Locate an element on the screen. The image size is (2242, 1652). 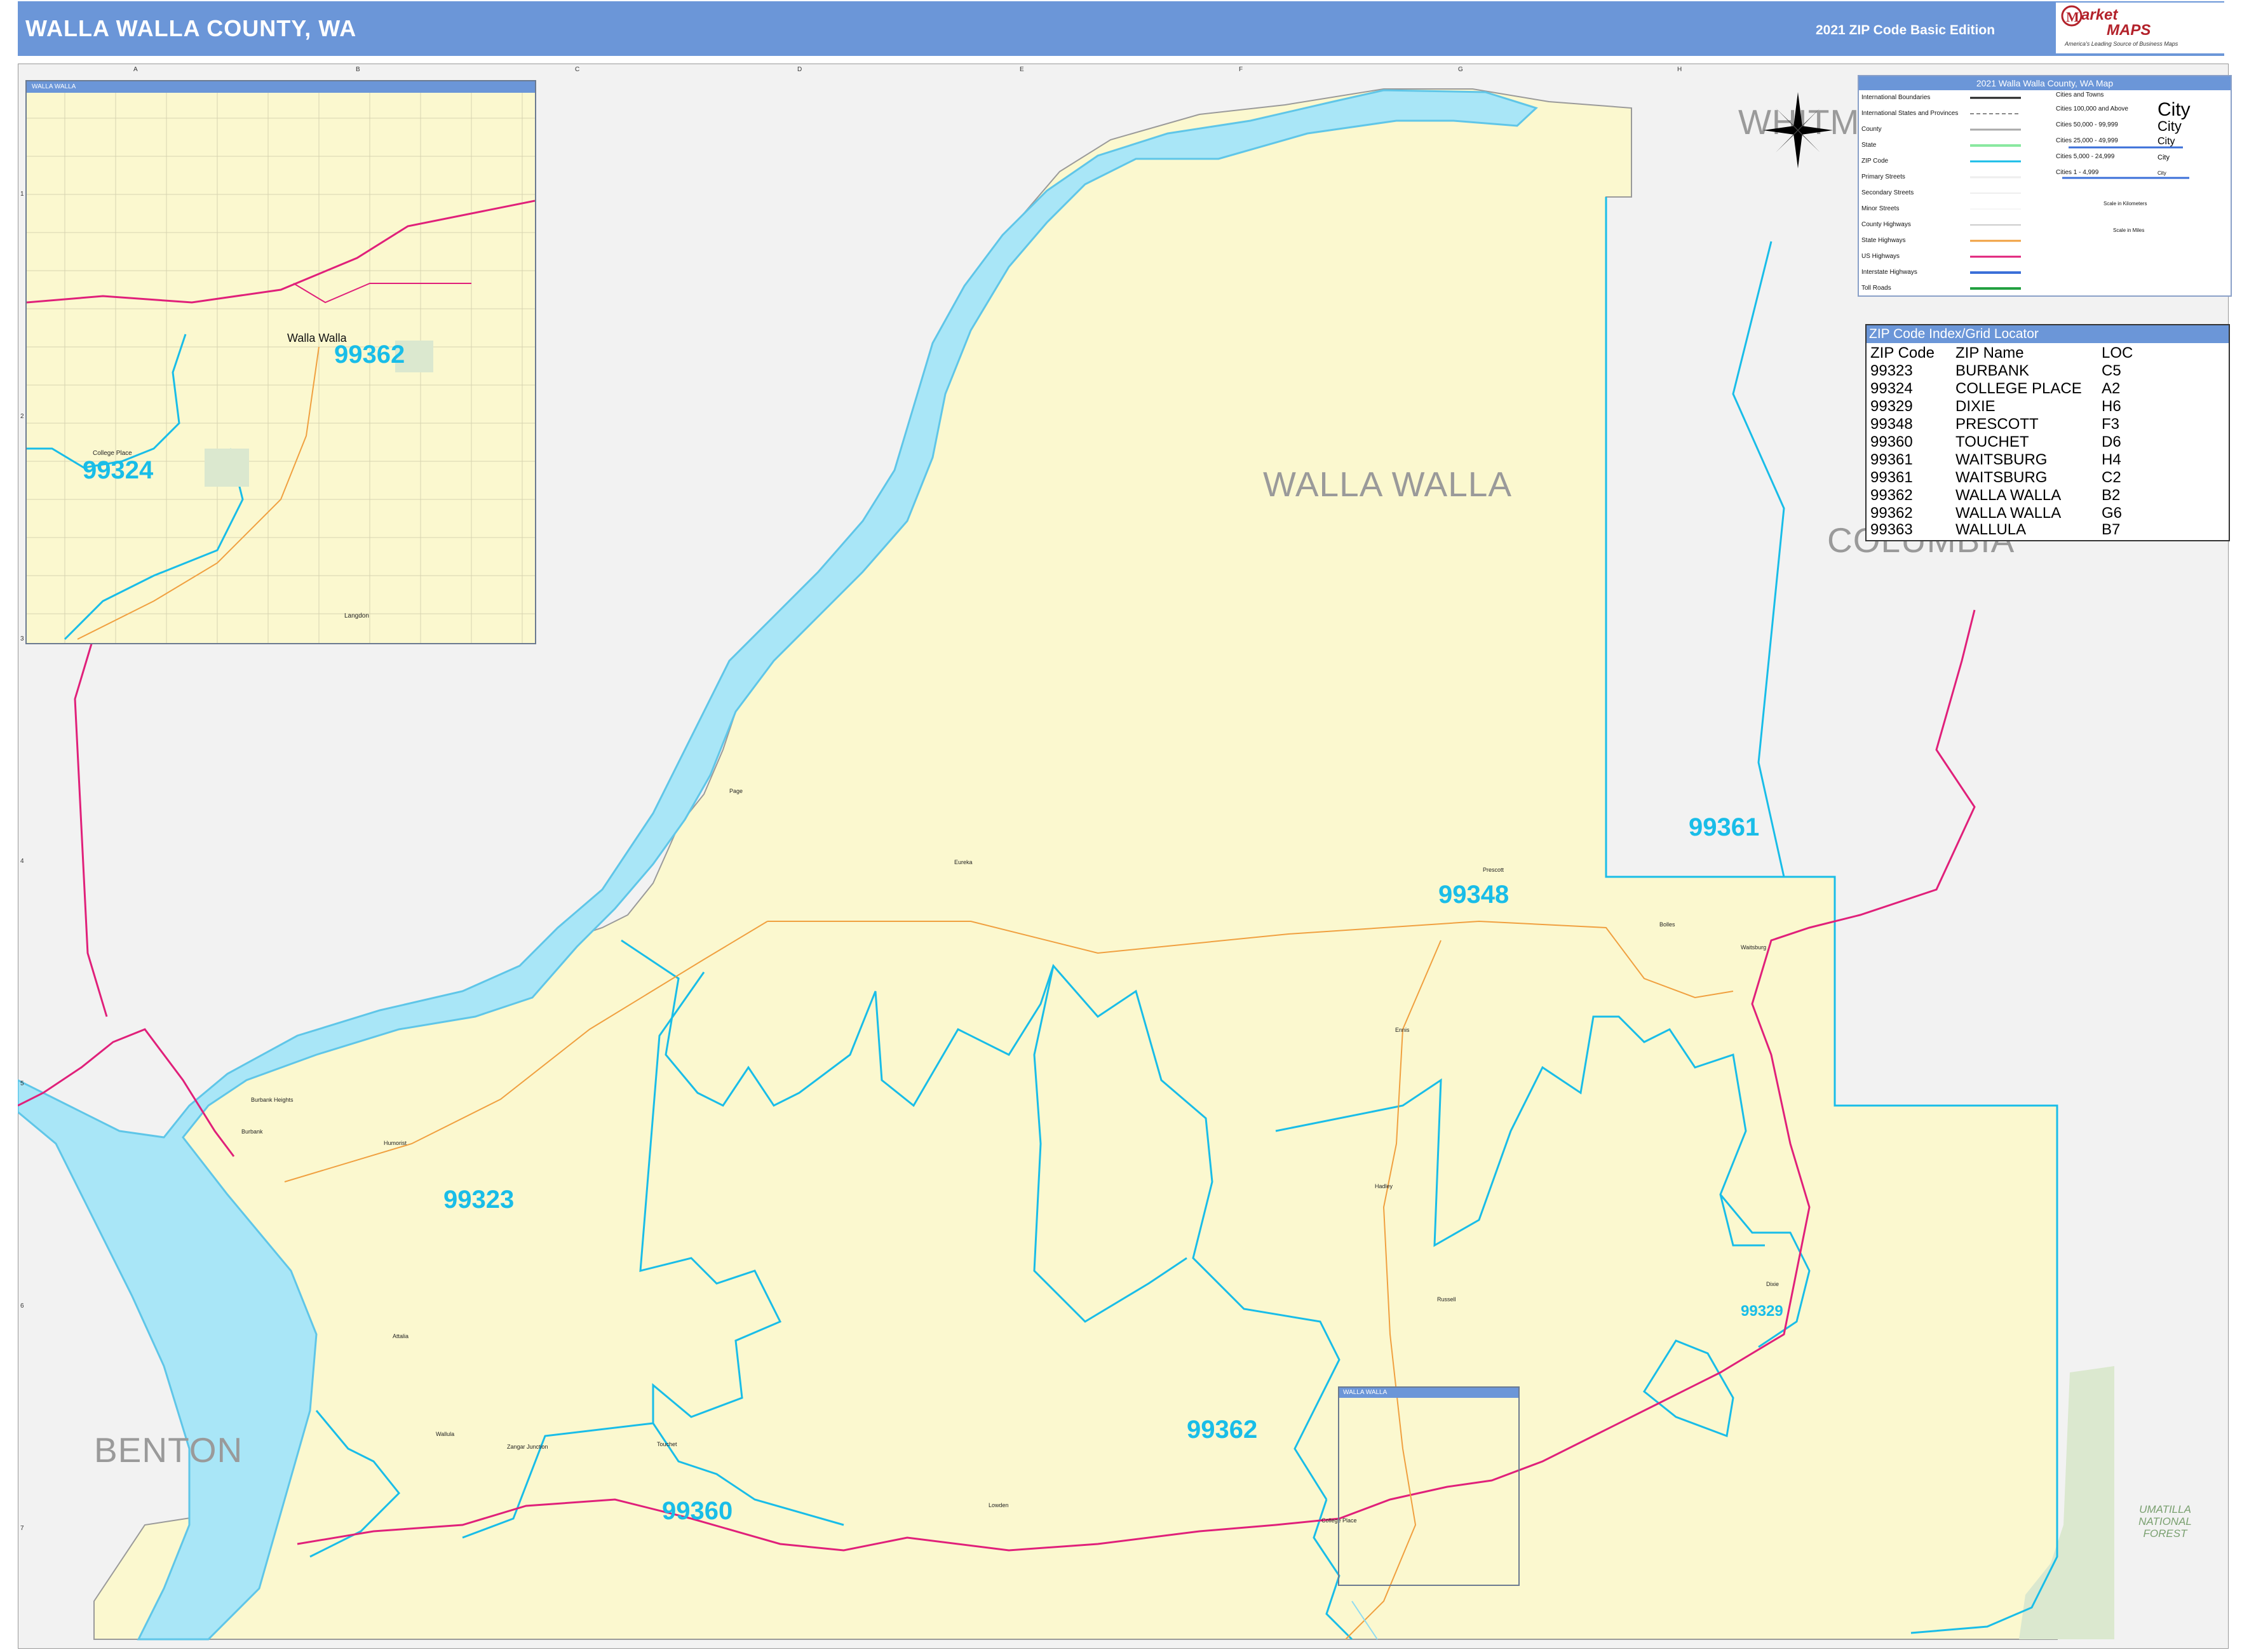
zip-index-row-6-loc: C2 is located at coordinates (2111, 477).